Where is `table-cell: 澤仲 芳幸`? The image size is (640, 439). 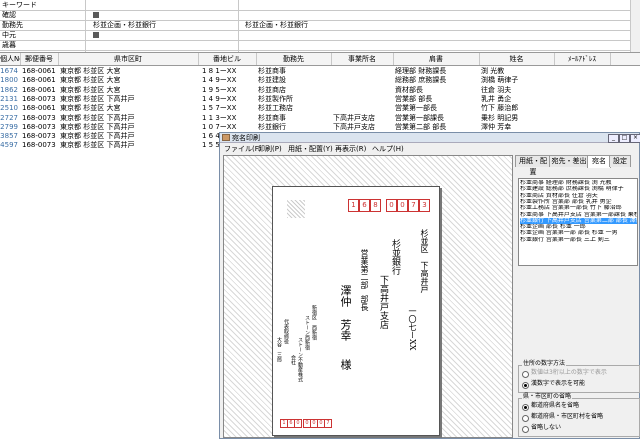
table-cell: 澤仲 芳幸 is located at coordinates (496, 126).